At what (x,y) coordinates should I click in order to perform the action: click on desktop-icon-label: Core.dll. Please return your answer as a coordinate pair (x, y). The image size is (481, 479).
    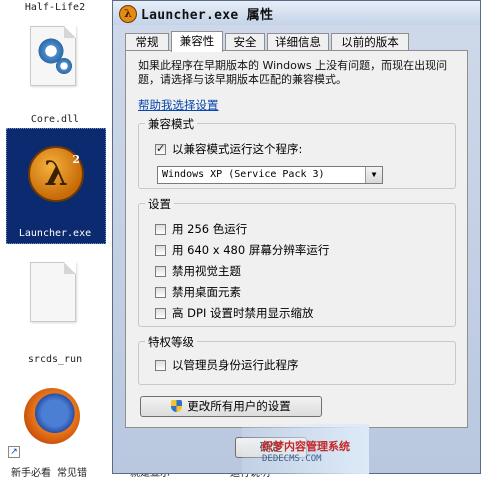
    Looking at the image, I should click on (55, 119).